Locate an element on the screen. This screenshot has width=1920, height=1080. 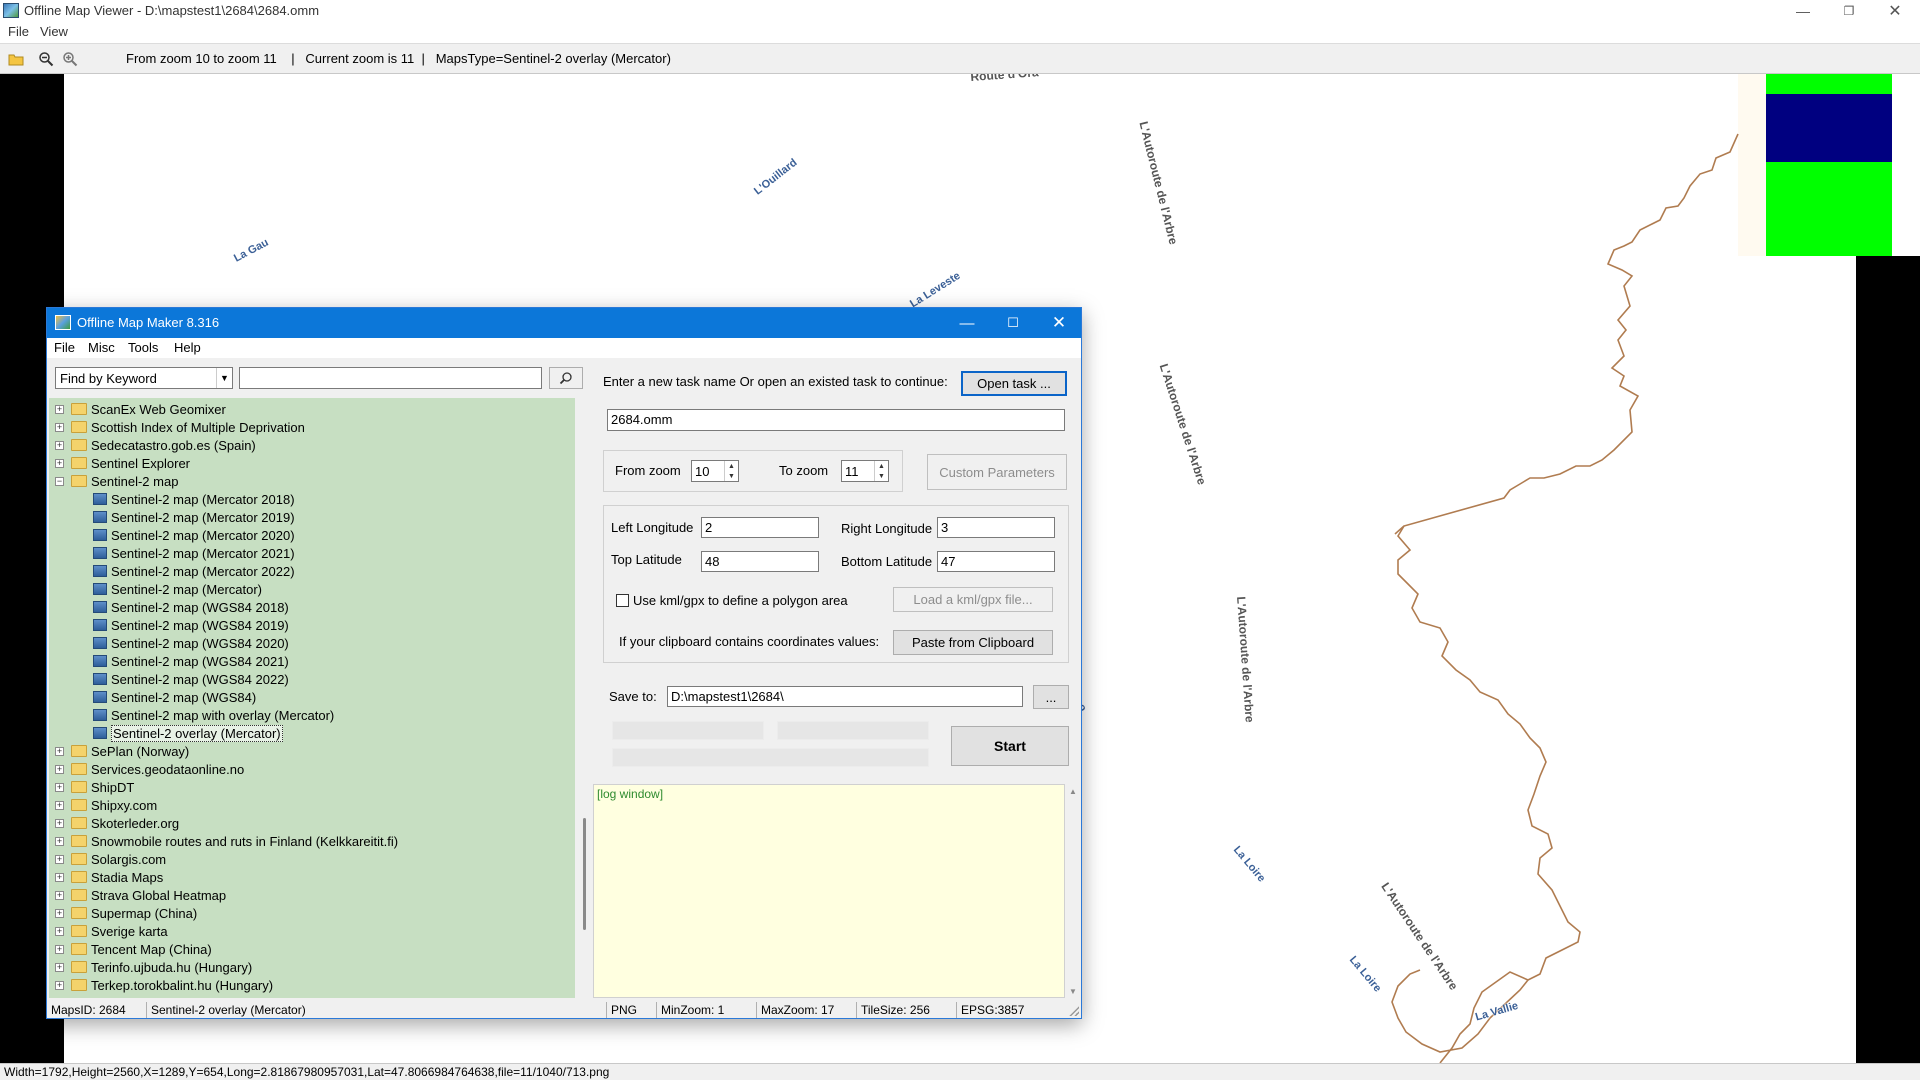
tree-map-item: Sentinel-2 map (Mercator) is located at coordinates (177, 589).